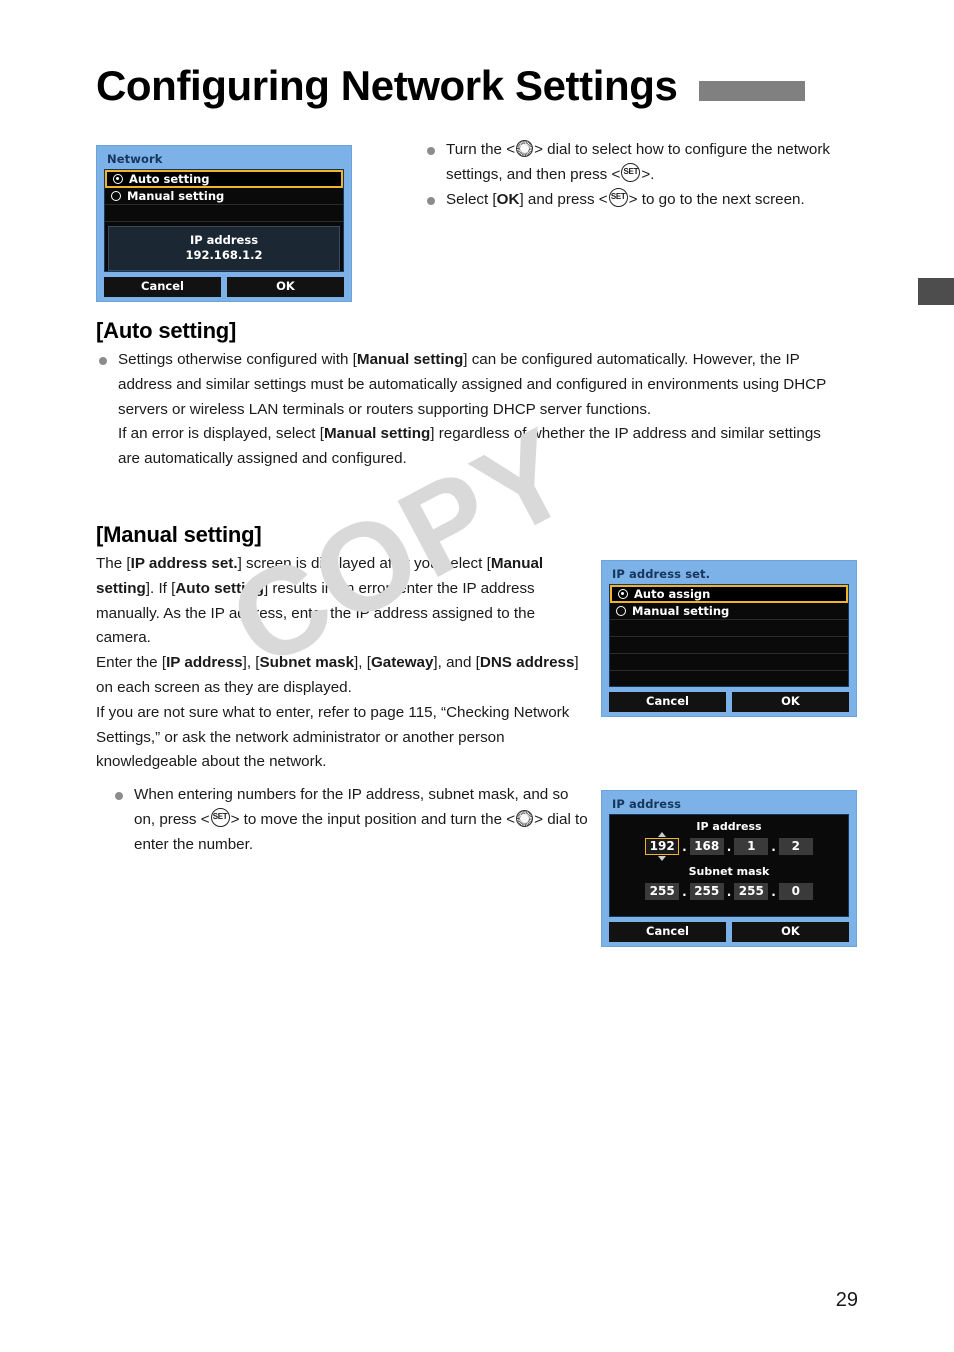 The width and height of the screenshot is (954, 1352). I want to click on page-title: Configuring Network Settings, so click(387, 85).